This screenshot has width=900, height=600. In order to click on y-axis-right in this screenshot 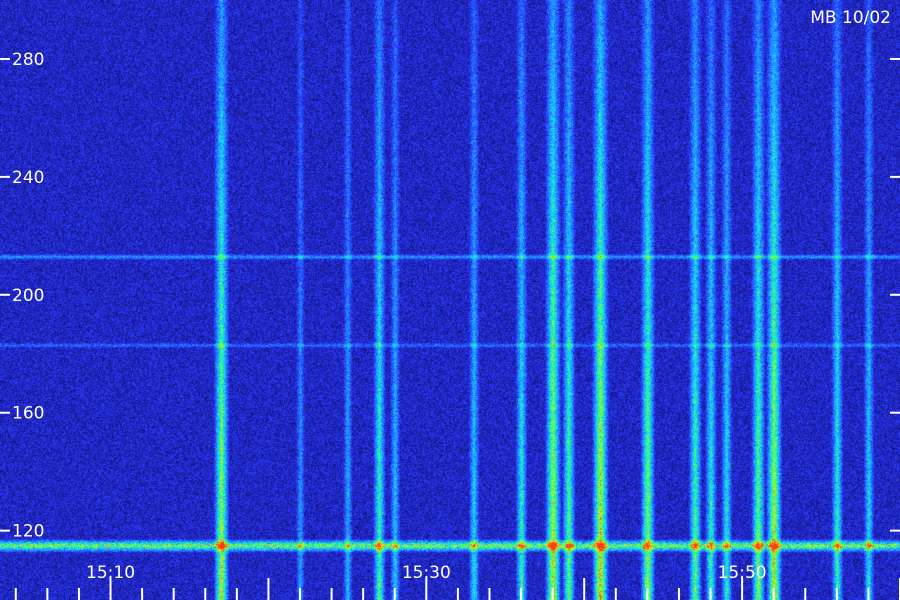, I will do `click(895, 294)`.